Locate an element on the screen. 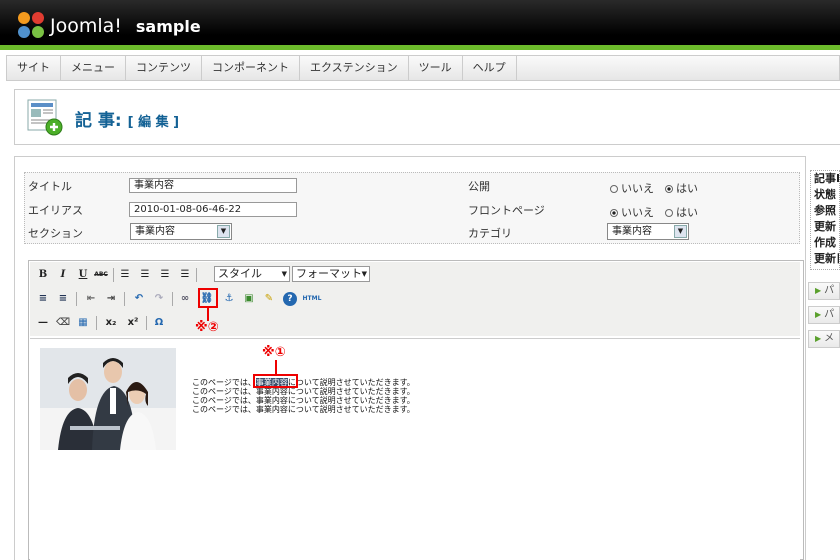 The width and height of the screenshot is (840, 560). align-justify-icon: ☰ is located at coordinates (185, 275).